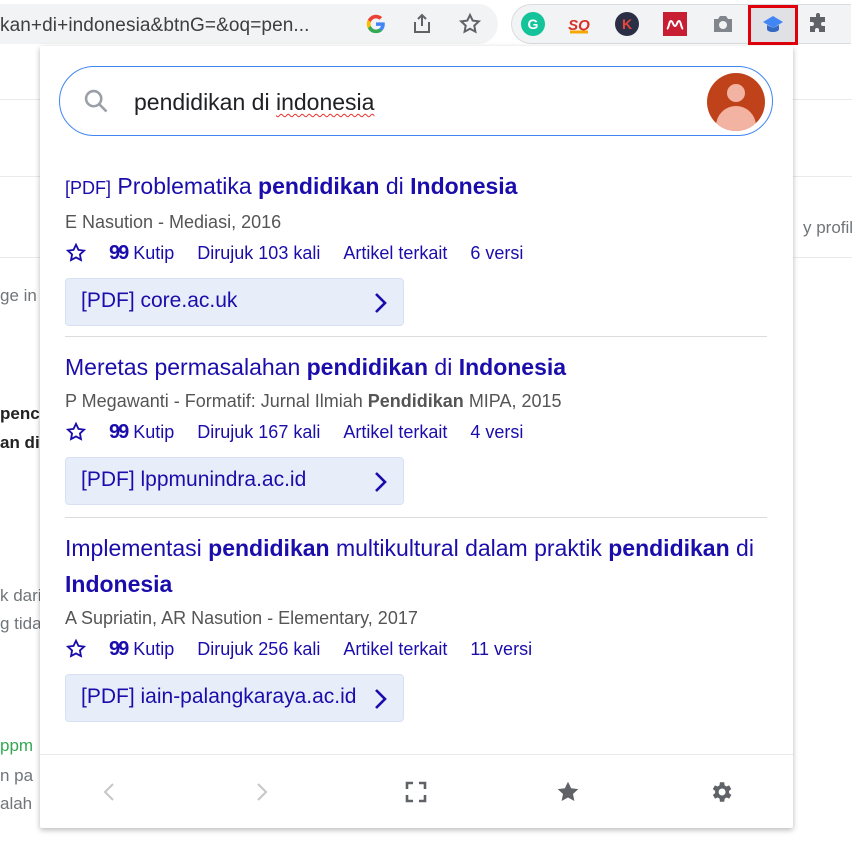 The height and width of the screenshot is (858, 852). I want to click on bg-fragment: k dari, so click(21, 595).